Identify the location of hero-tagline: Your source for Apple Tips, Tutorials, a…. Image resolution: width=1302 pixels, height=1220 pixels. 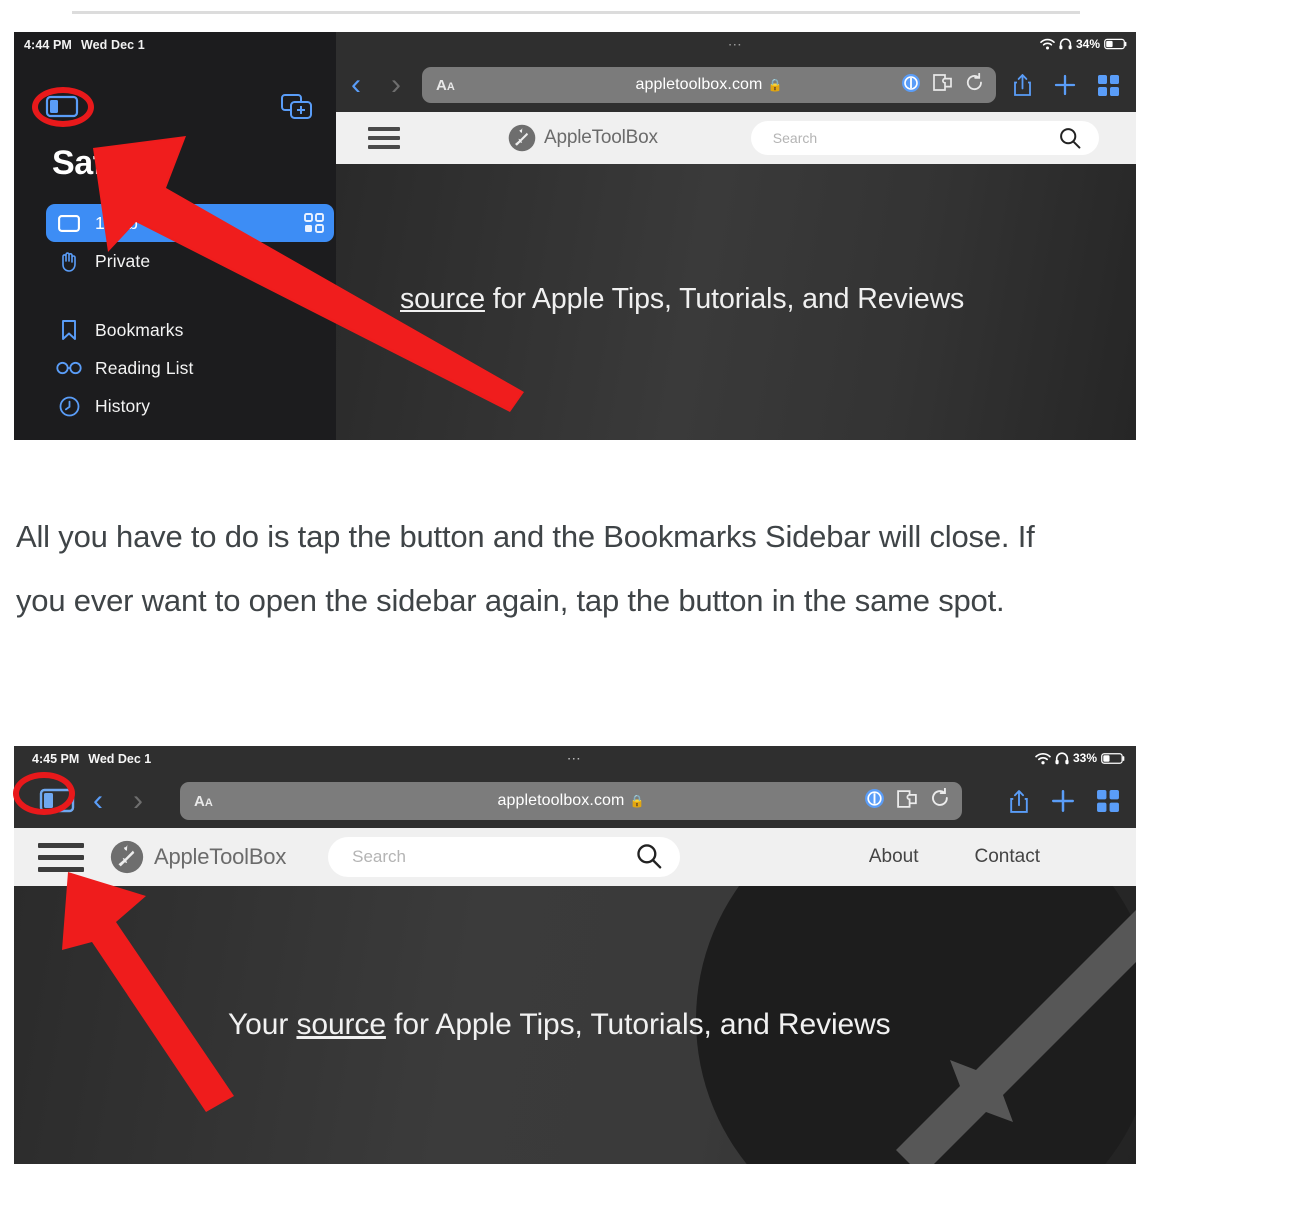
(559, 1025).